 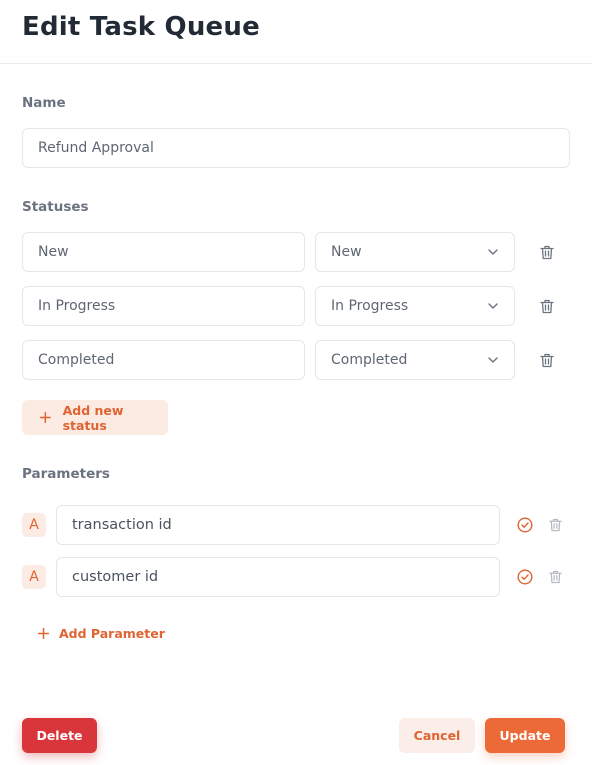 I want to click on modal-header: Edit Task Queue, so click(x=296, y=32).